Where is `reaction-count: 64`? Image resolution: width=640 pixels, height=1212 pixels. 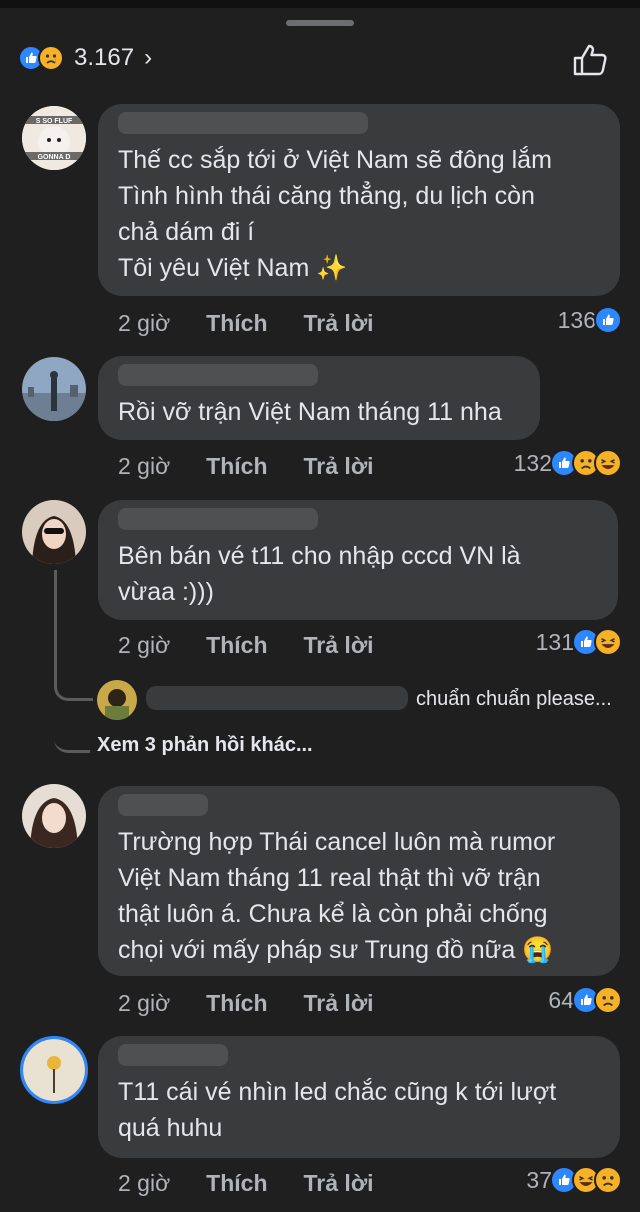
reaction-count: 64 is located at coordinates (561, 999).